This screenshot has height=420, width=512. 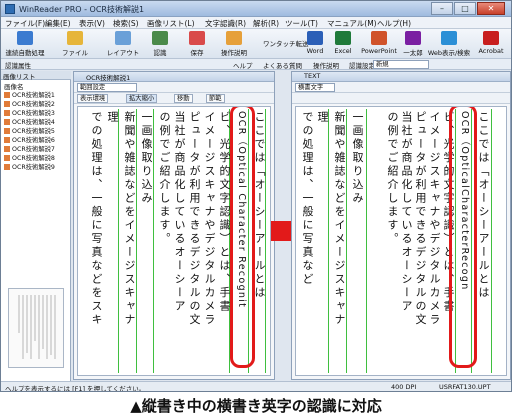 I want to click on sidebar-item-3: OCR技術解説3, so click(x=29, y=112).